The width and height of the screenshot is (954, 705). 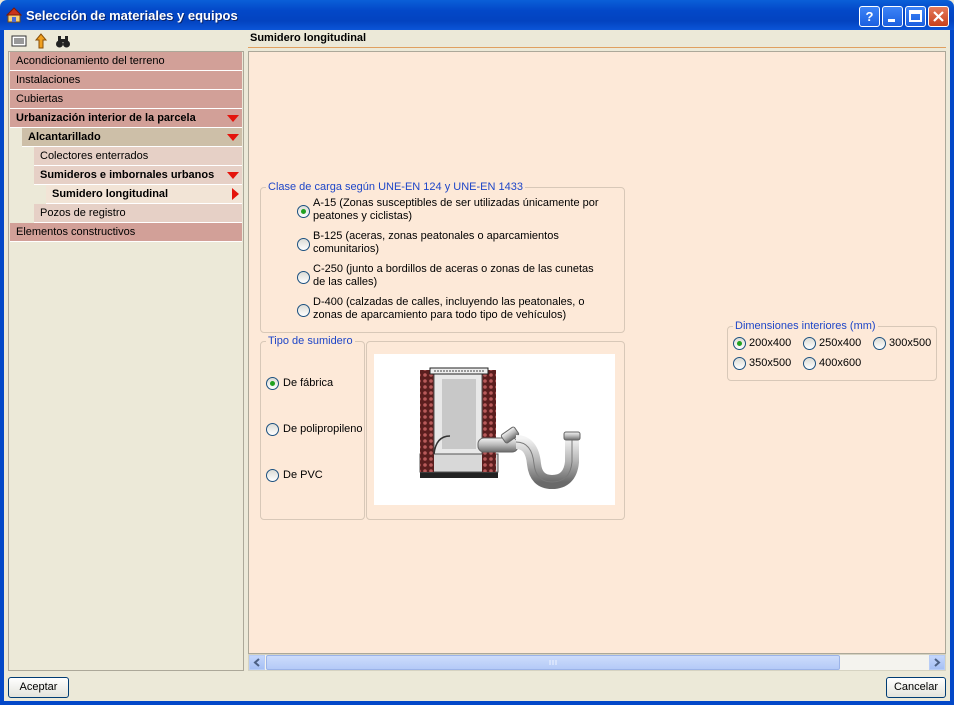 I want to click on grip-icon, so click(x=553, y=662).